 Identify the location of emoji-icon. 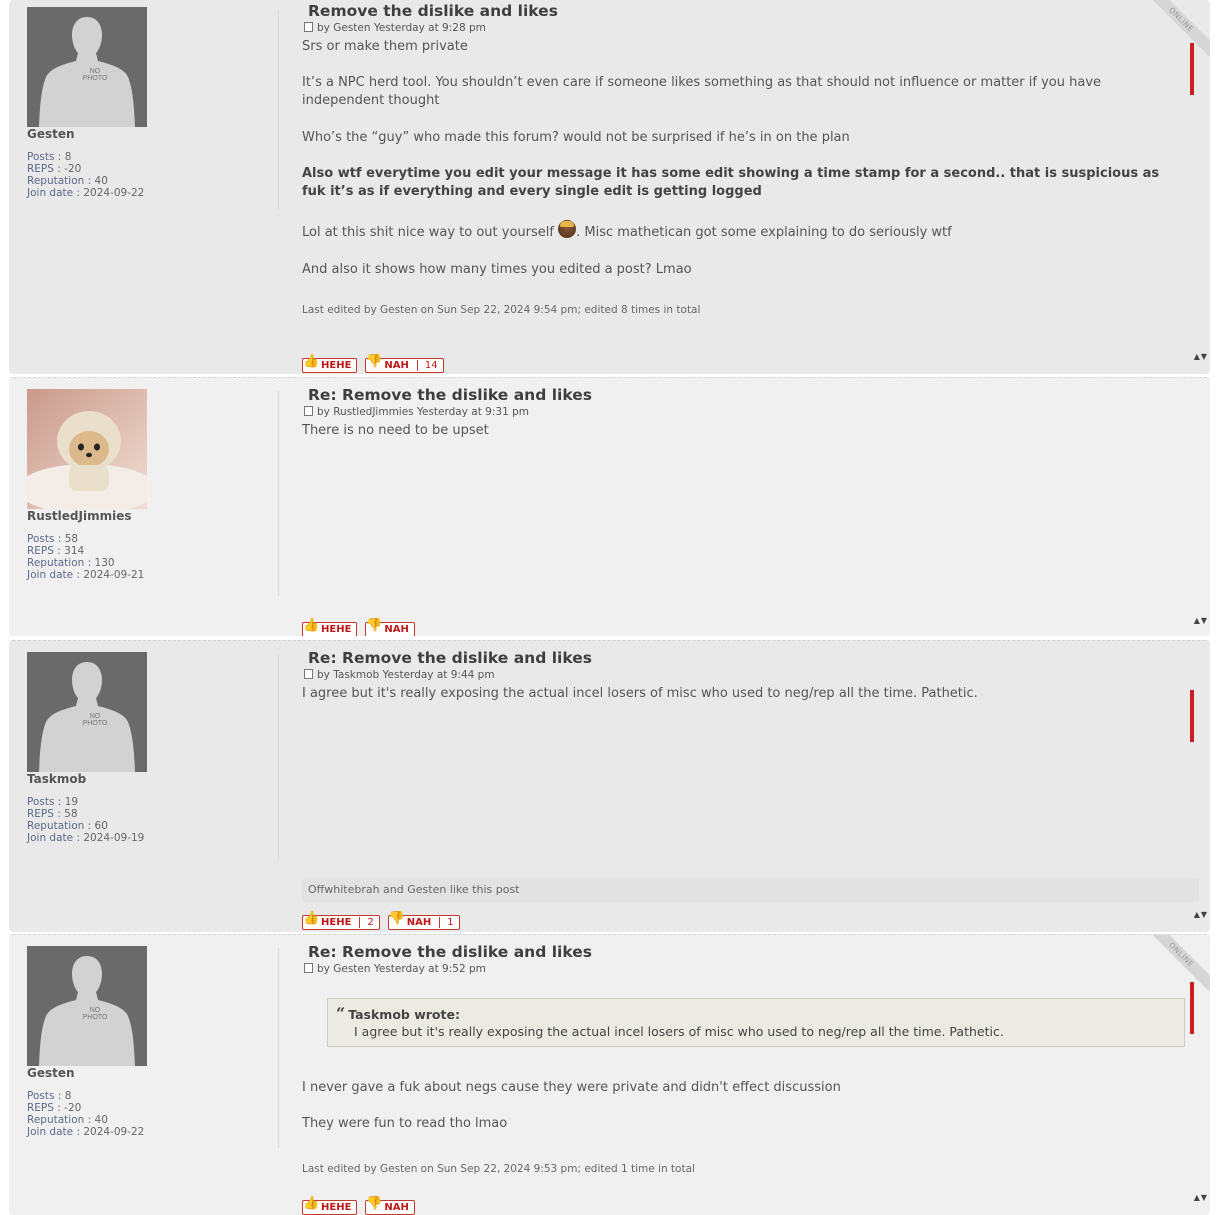
(567, 229).